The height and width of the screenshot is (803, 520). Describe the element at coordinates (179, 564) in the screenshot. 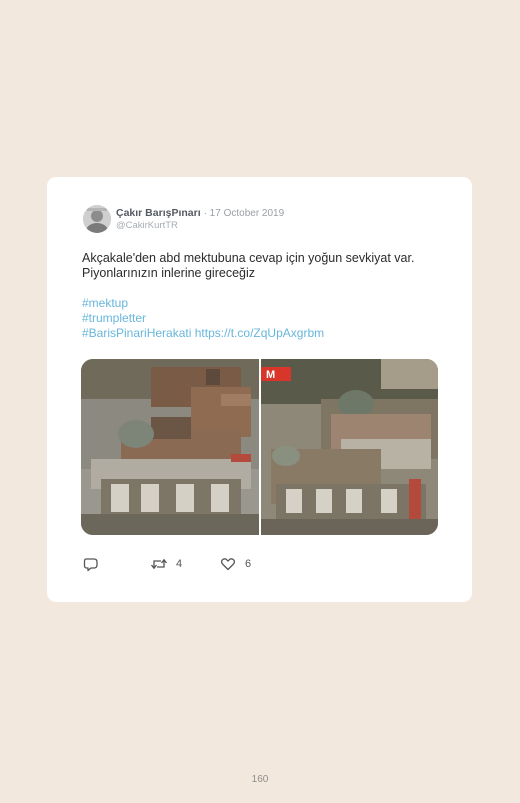

I see `retweet-count: 4` at that location.